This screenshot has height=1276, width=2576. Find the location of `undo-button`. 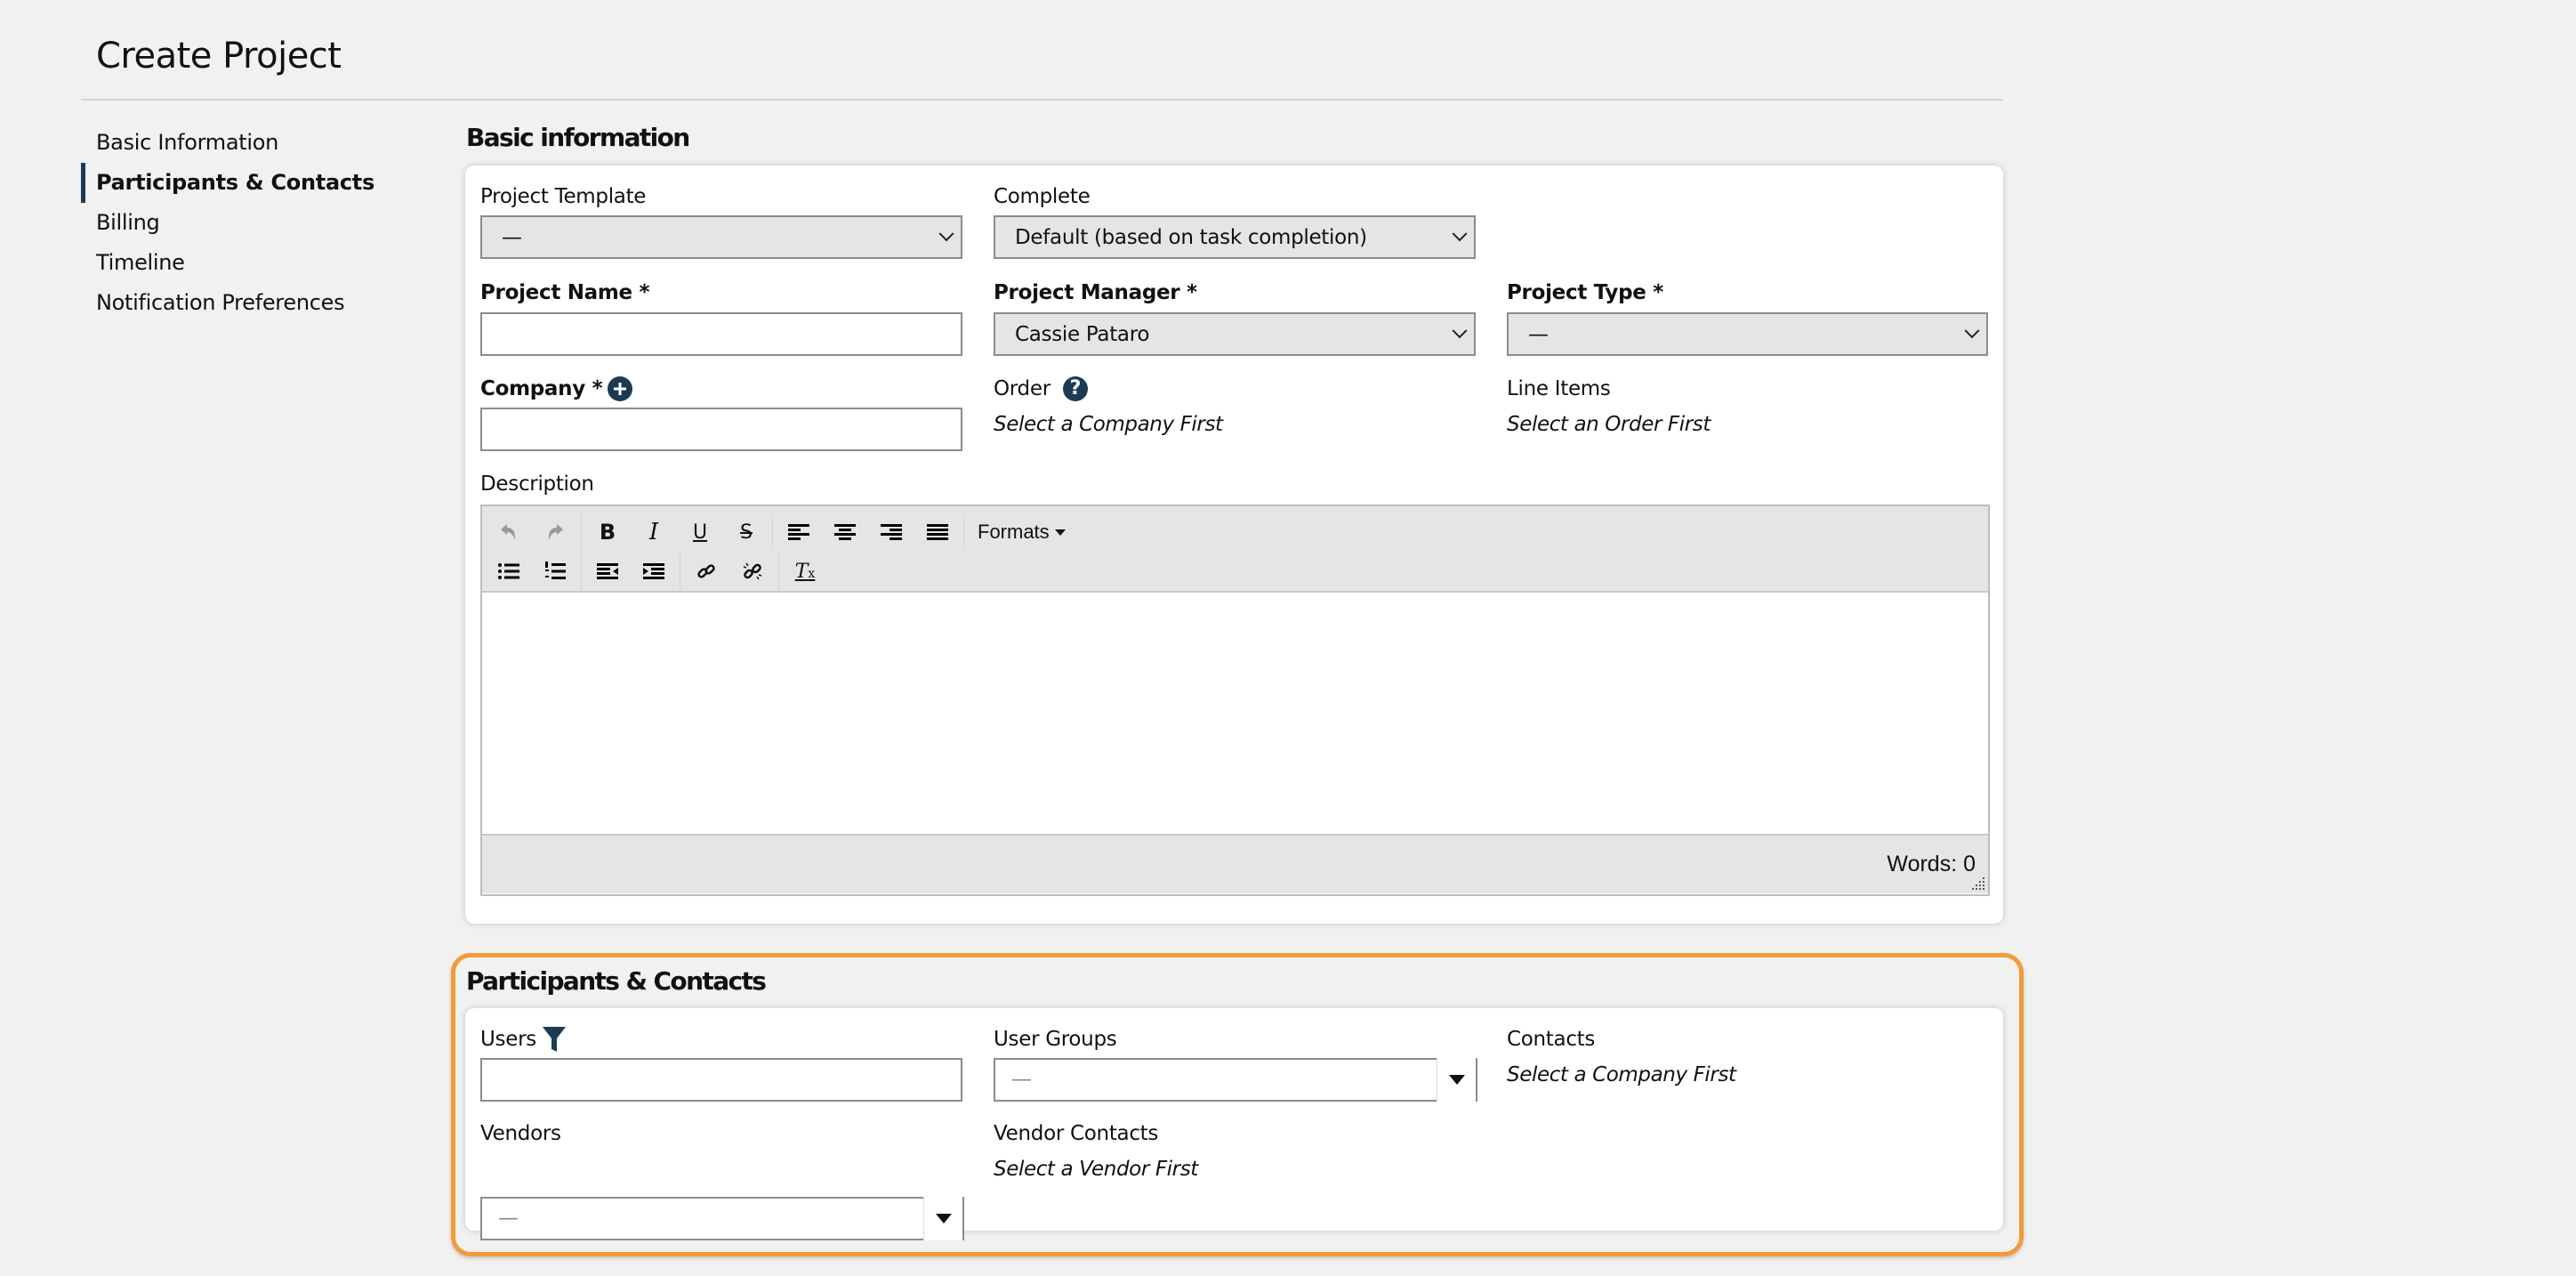

undo-button is located at coordinates (509, 532).